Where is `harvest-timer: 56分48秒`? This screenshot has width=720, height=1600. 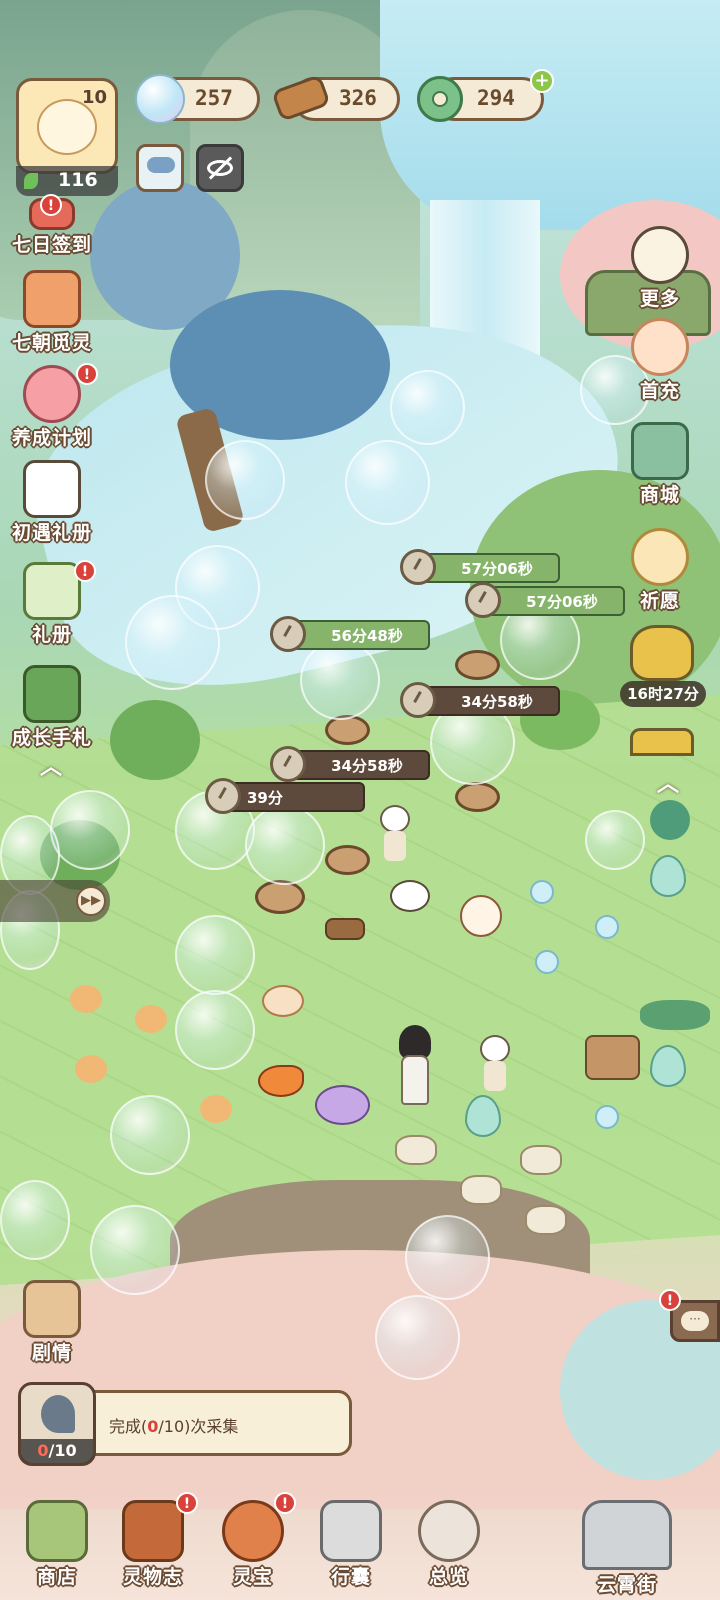 harvest-timer: 56分48秒 is located at coordinates (350, 634).